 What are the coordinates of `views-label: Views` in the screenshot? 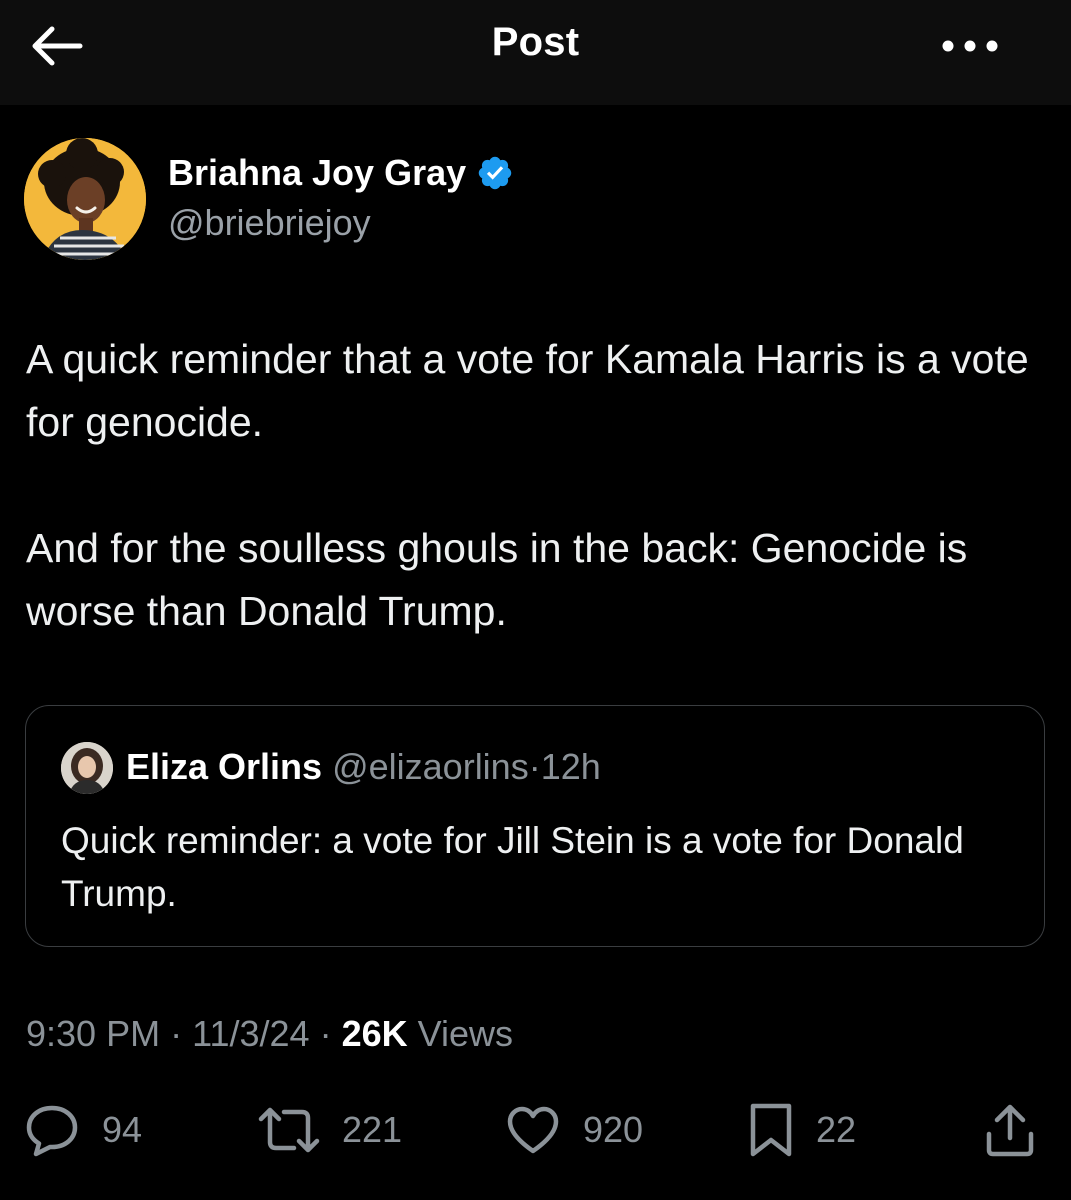 It's located at (465, 1033).